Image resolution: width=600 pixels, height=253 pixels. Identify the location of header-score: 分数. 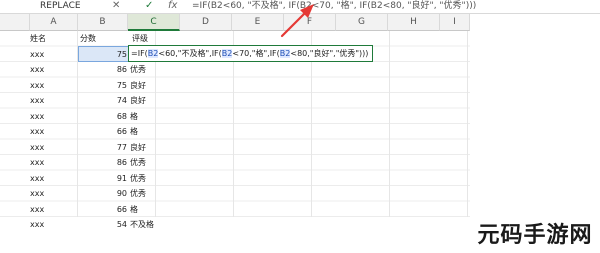
(104, 39).